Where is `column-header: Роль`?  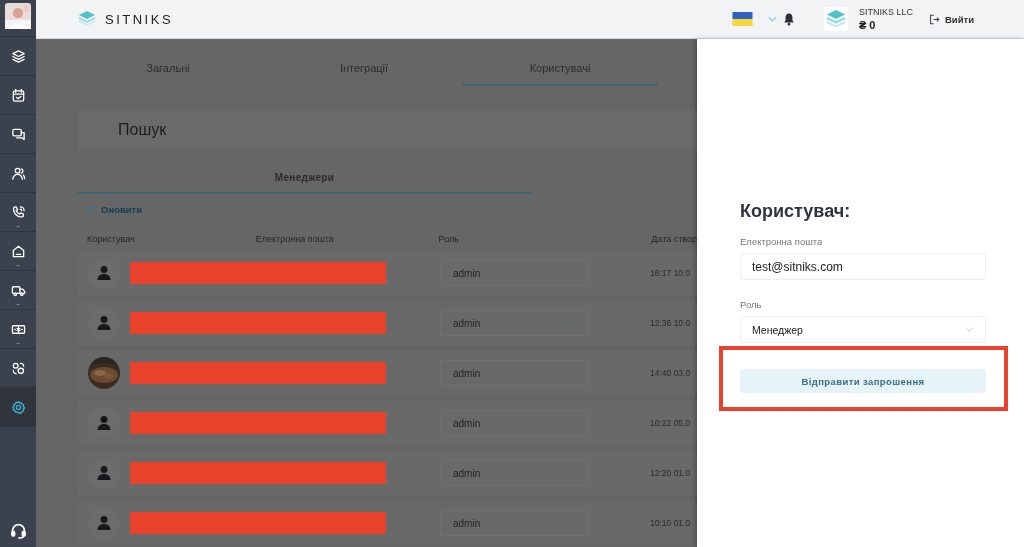
column-header: Роль is located at coordinates (449, 239).